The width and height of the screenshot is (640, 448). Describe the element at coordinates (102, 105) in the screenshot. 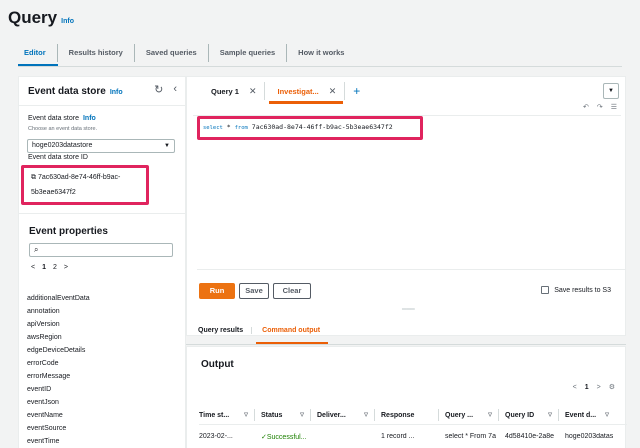

I see `panel-divider` at that location.